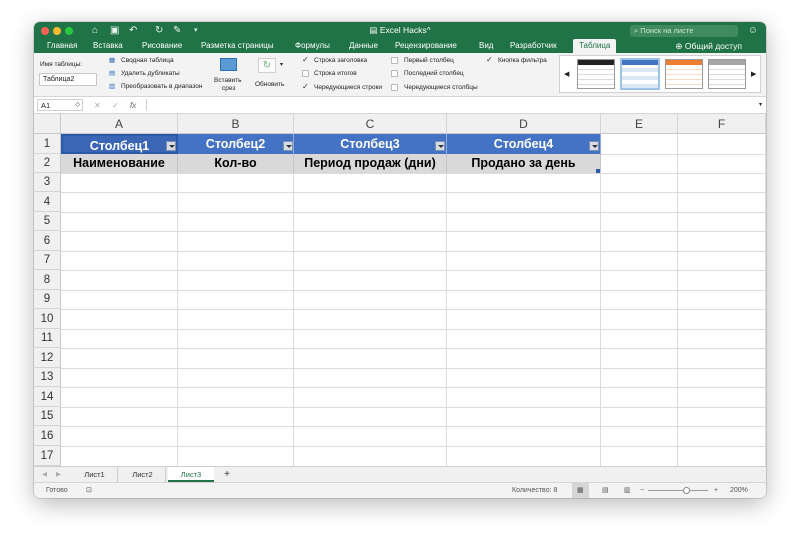  I want to click on row-header-14: 14, so click(47, 397).